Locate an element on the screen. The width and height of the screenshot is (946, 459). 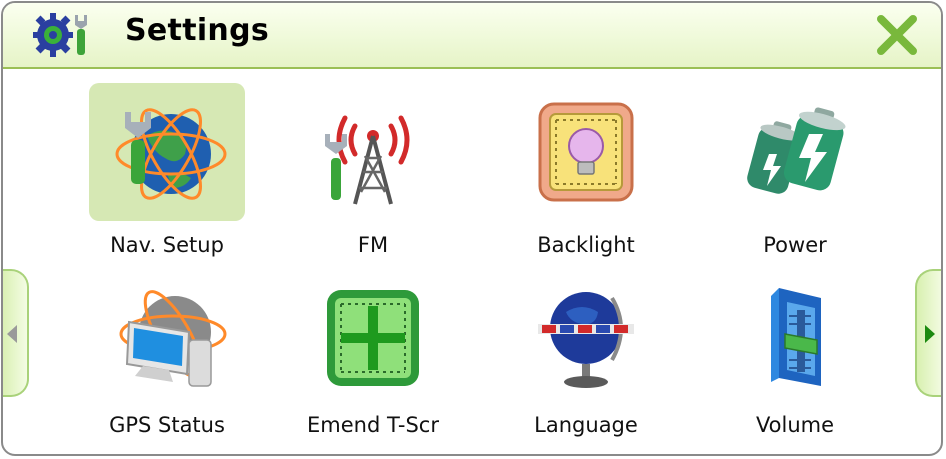
volume-tile is located at coordinates (795, 338).